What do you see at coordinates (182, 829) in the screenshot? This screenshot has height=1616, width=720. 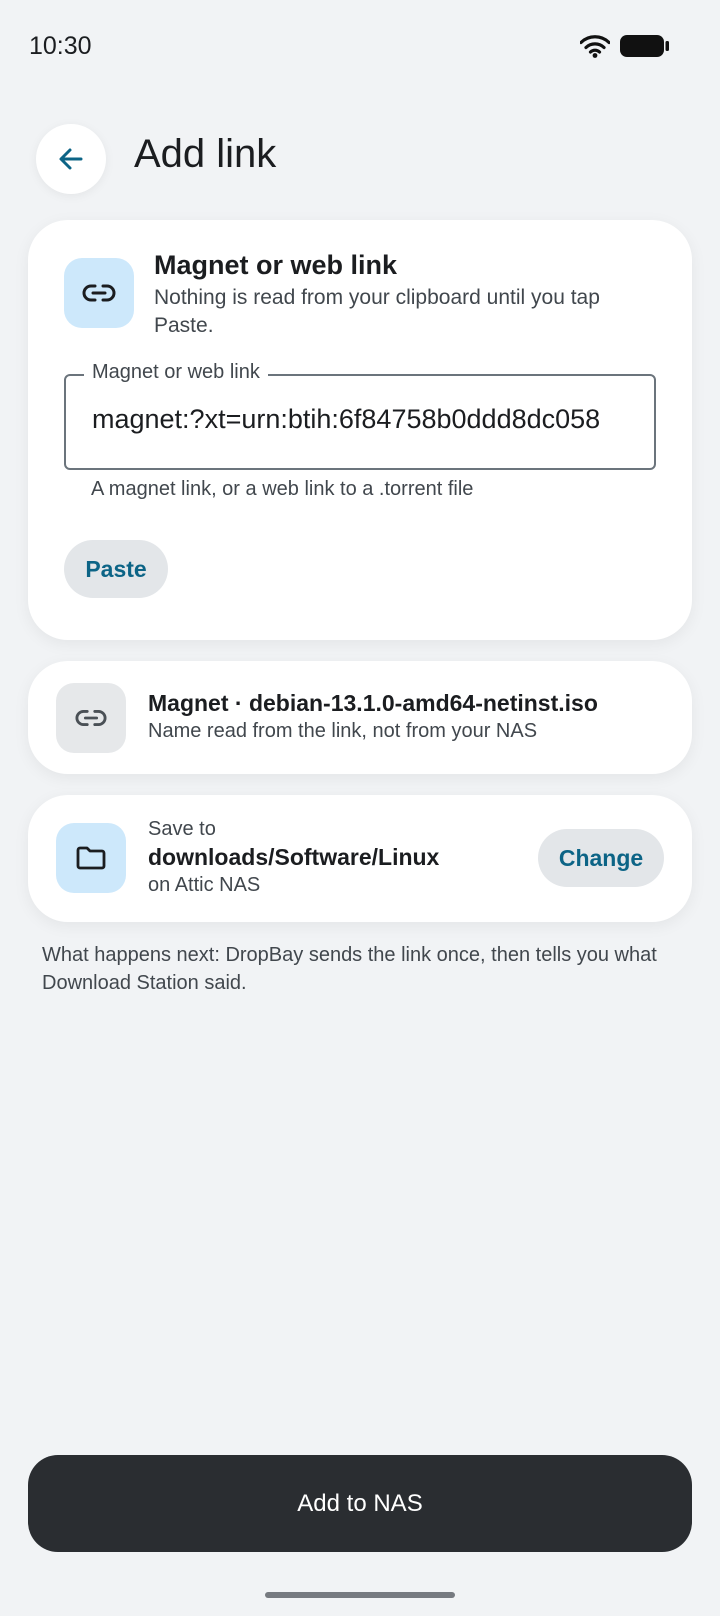 I see `save-to-label: Save to` at bounding box center [182, 829].